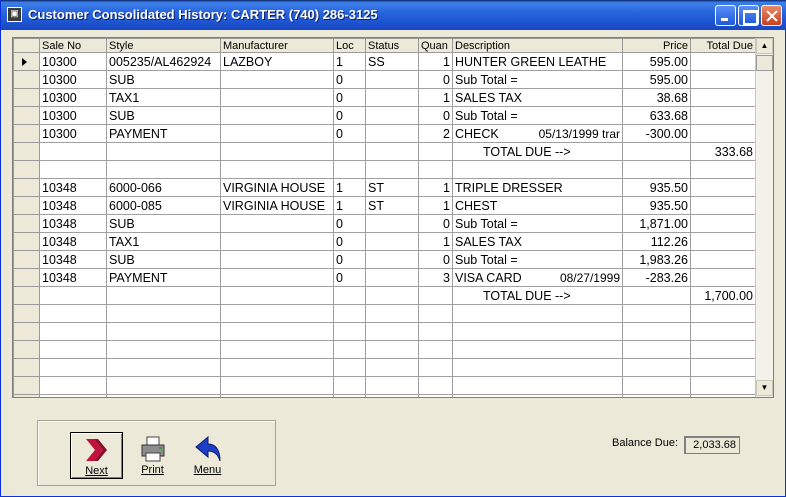 The width and height of the screenshot is (786, 497). What do you see at coordinates (435, 115) in the screenshot?
I see `cell-quan: 0` at bounding box center [435, 115].